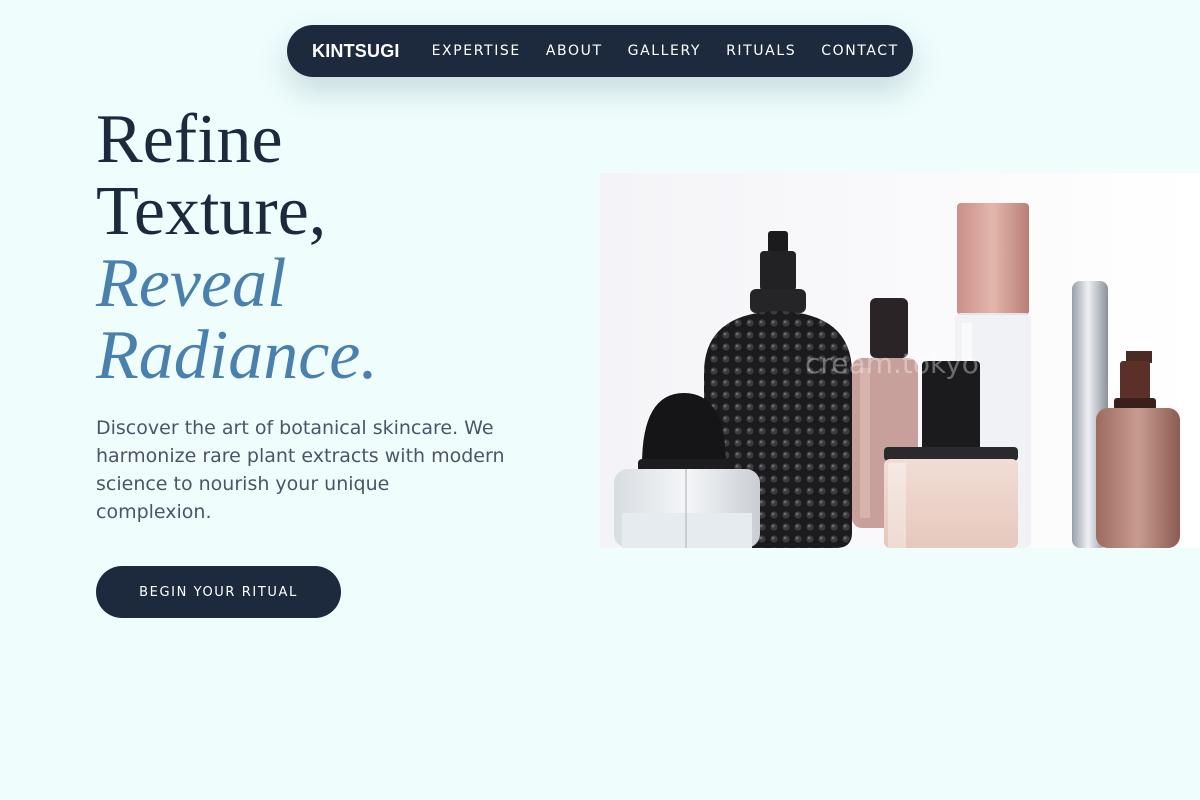  Describe the element at coordinates (356, 51) in the screenshot. I see `brand-logo: KINTSUGI` at that location.